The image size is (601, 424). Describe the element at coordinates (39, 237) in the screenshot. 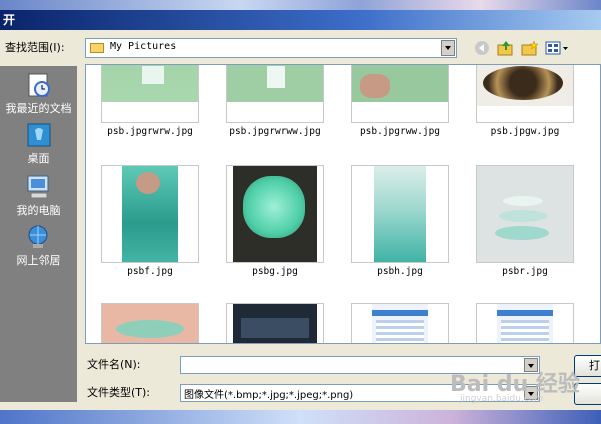

I see `network-places-icon` at that location.